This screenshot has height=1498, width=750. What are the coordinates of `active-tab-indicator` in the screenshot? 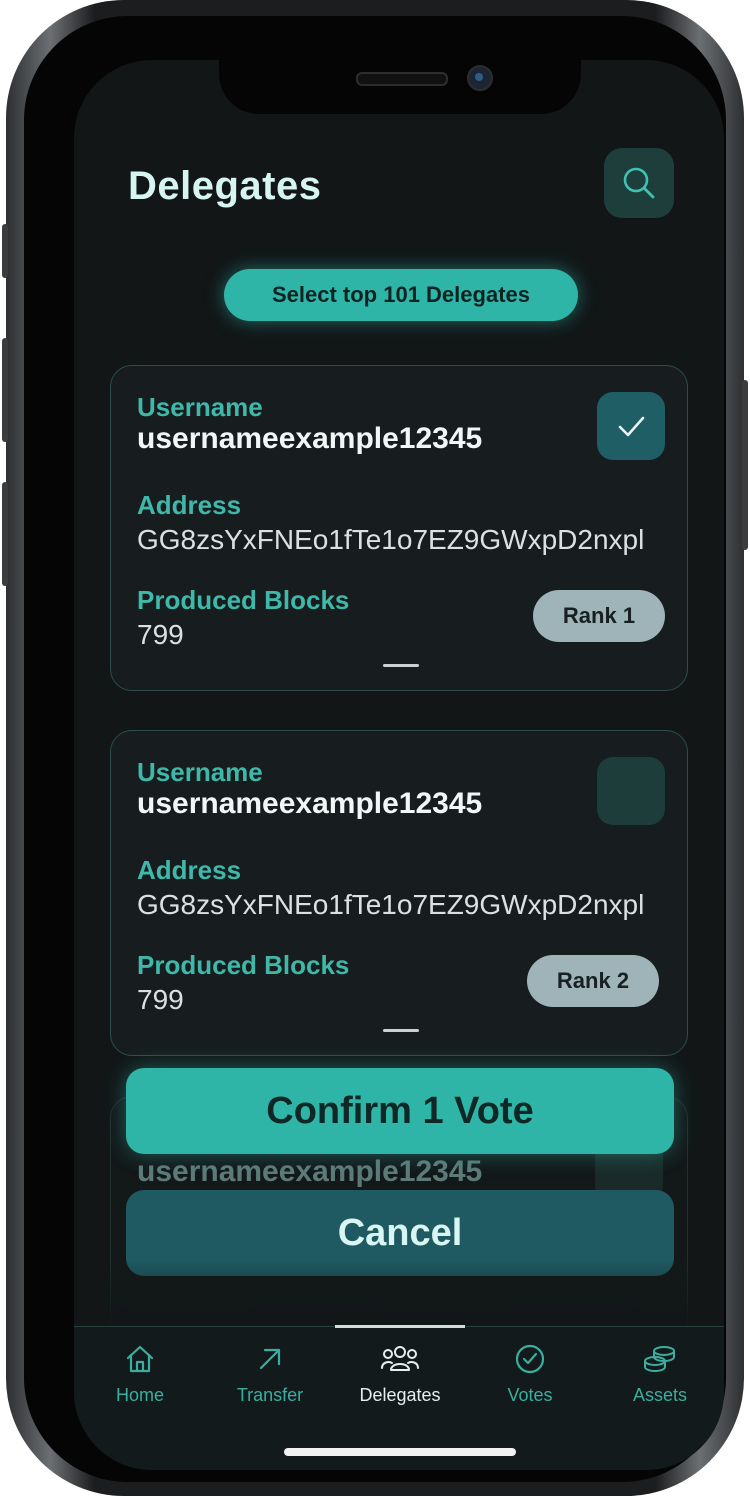 It's located at (400, 1326).